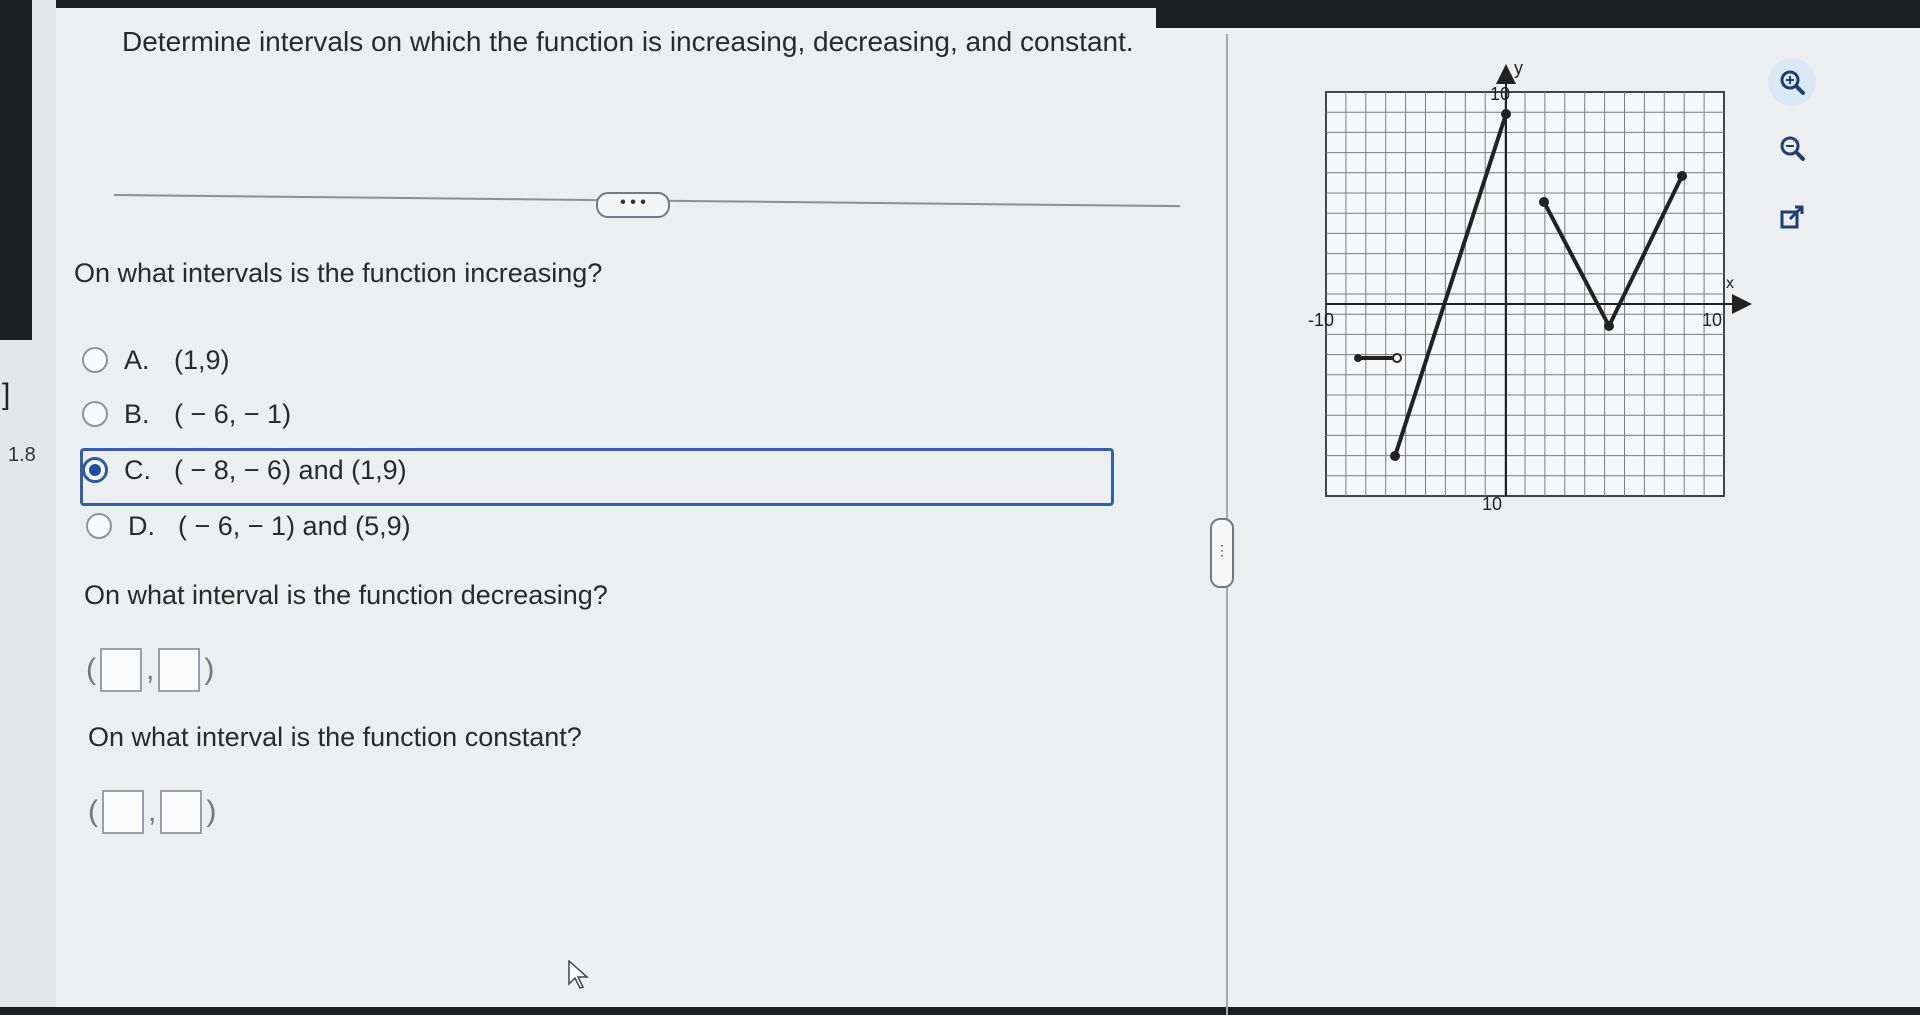 The image size is (1920, 1015). I want to click on constant-start-input, so click(123, 812).